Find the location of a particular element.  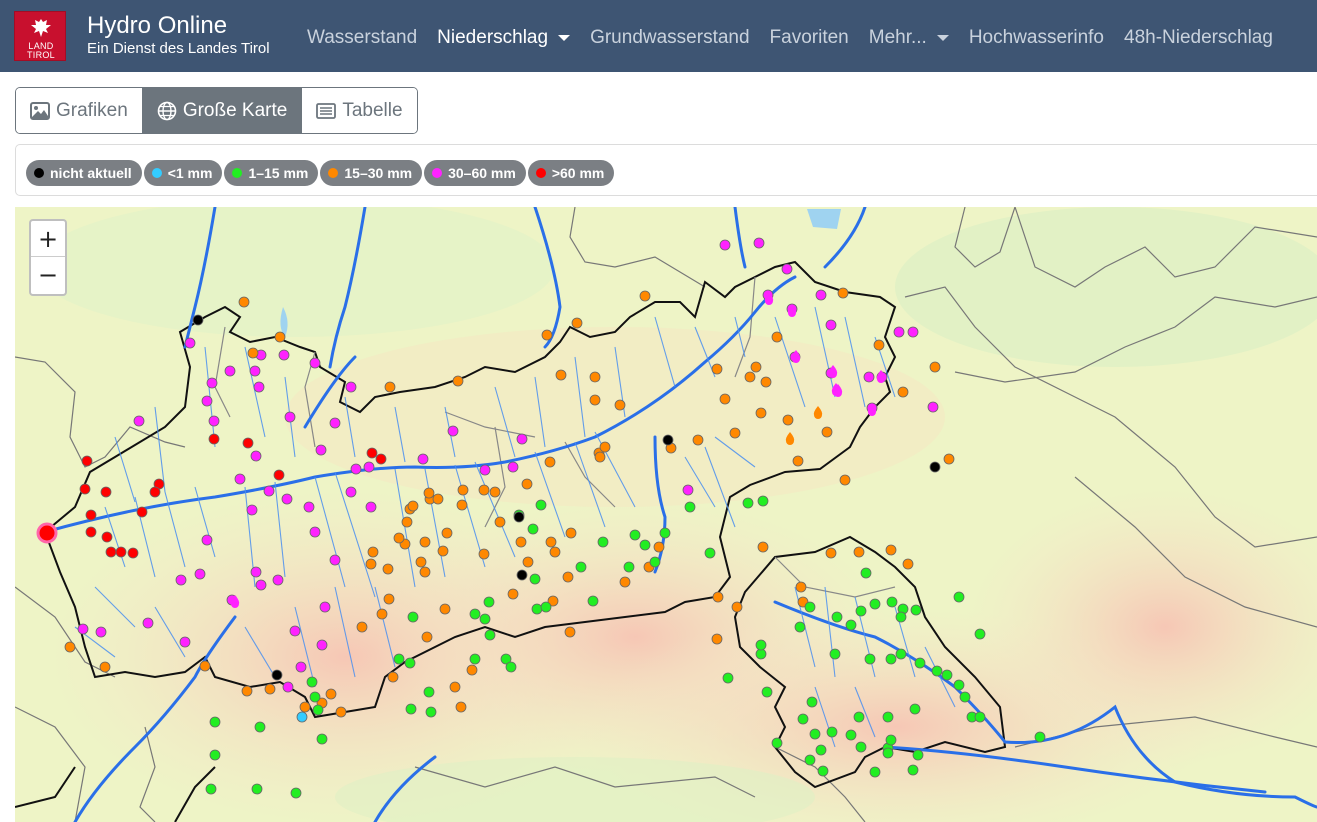

legend-badge-30-60: 30–60 mm is located at coordinates (475, 173).